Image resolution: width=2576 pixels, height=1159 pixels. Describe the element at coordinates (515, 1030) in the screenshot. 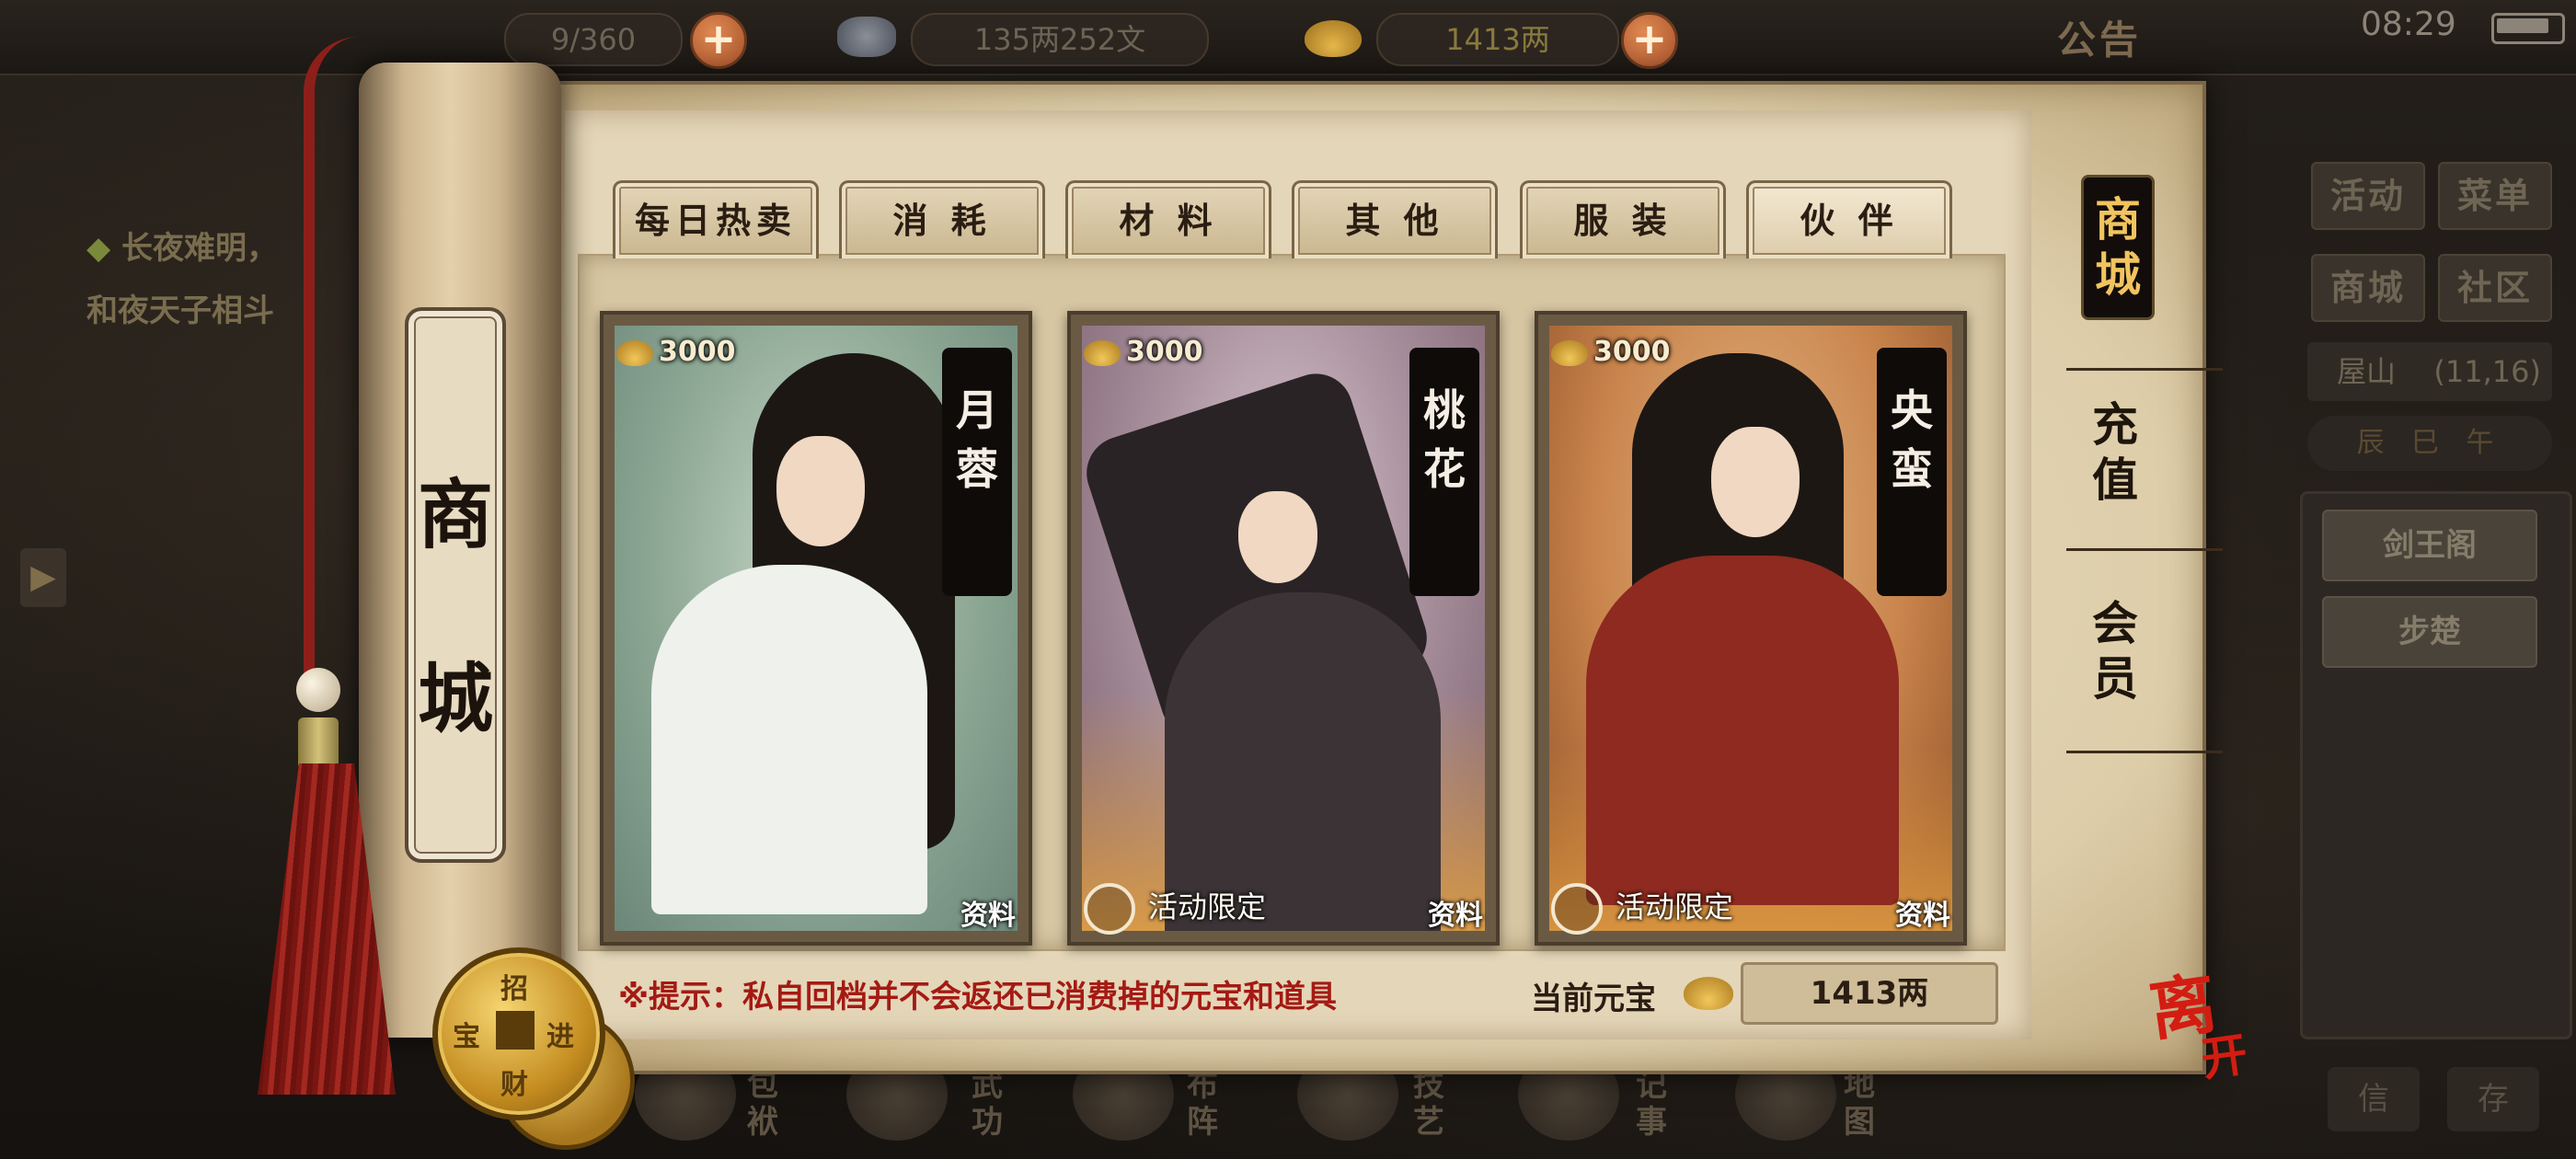

I see `coin-hole` at that location.